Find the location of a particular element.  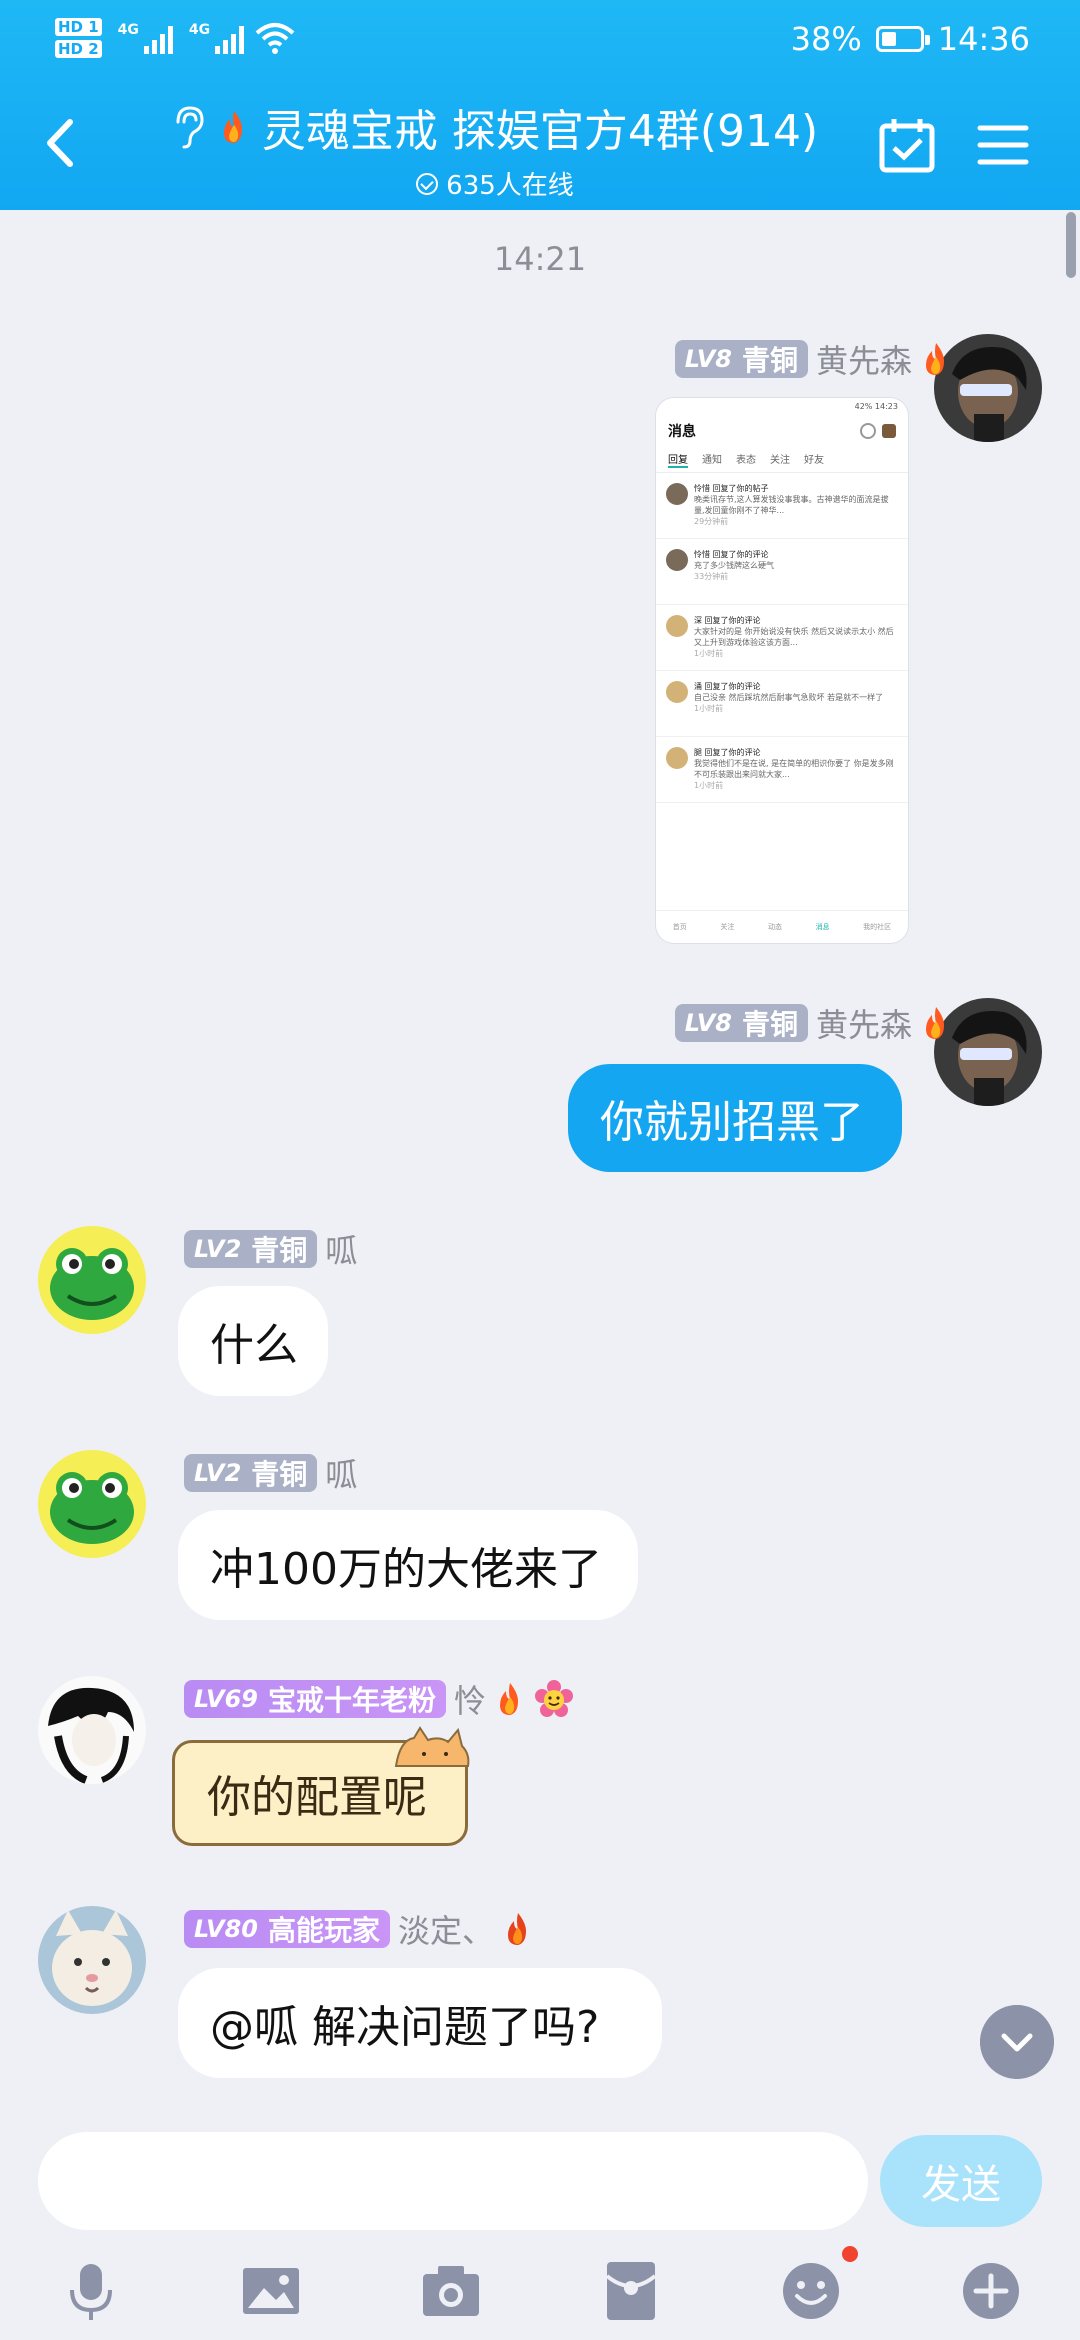

red-packet-icon is located at coordinates (631, 2291).